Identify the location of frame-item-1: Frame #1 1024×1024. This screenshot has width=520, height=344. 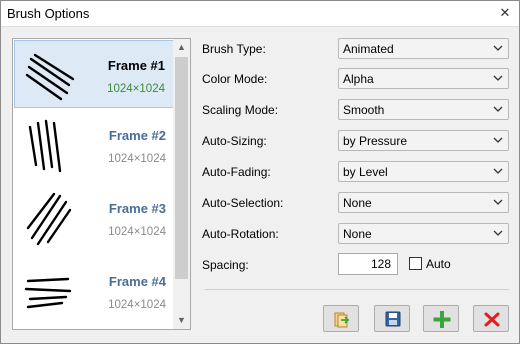
(94, 74).